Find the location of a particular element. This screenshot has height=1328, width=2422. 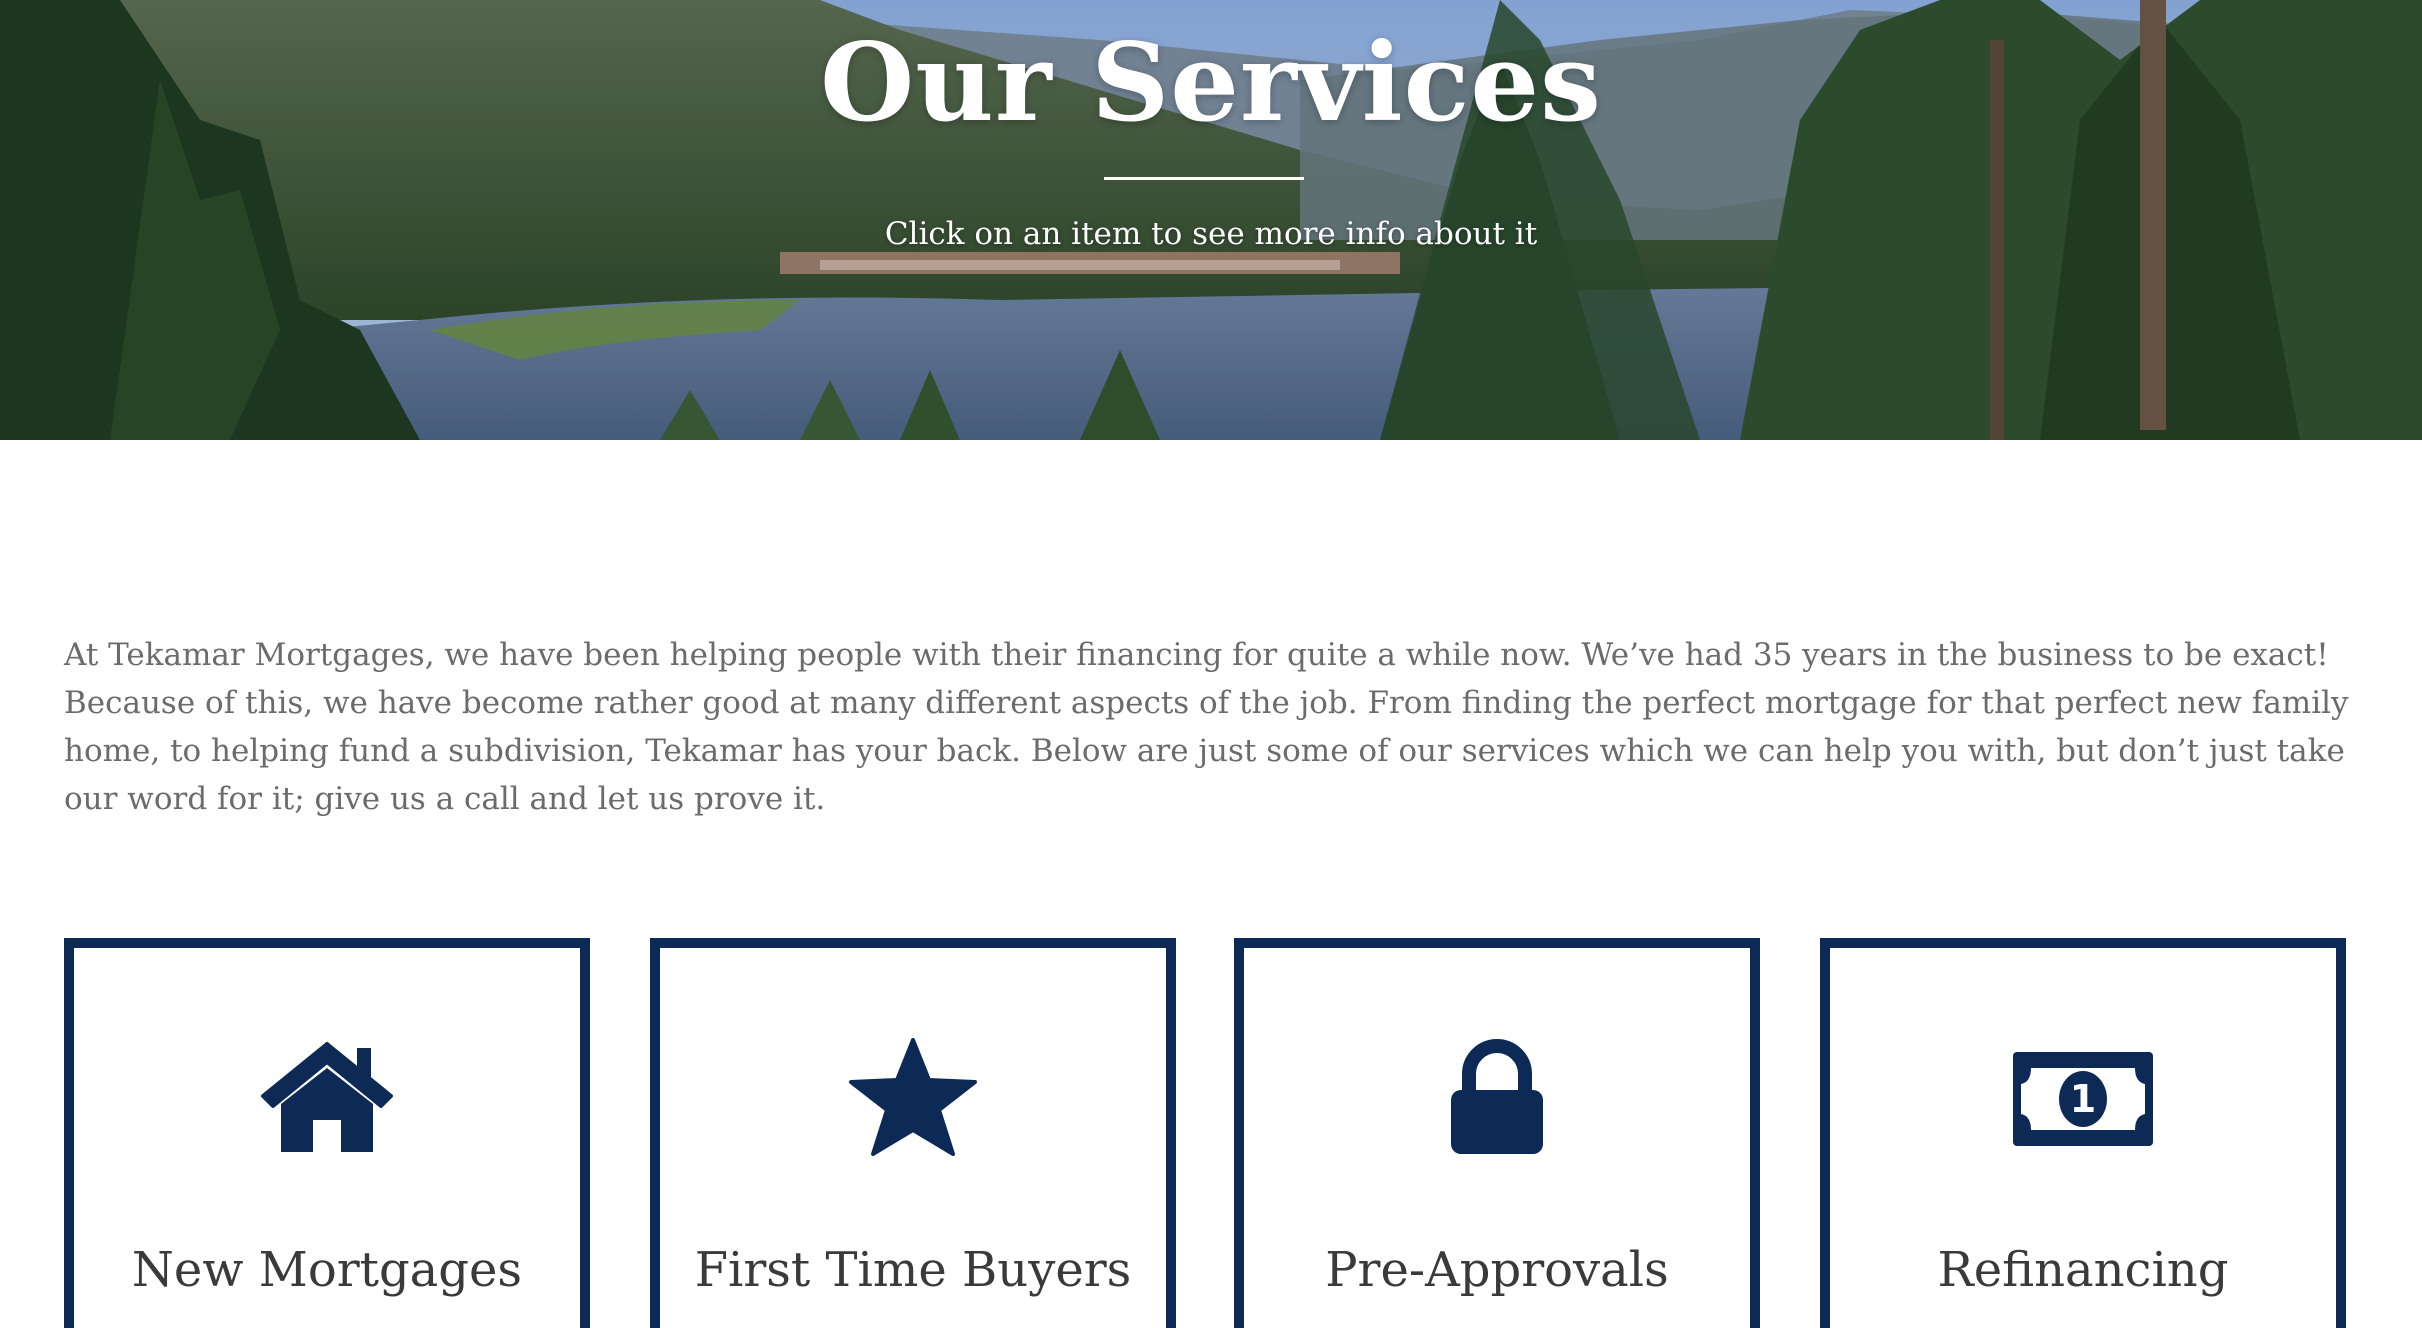

dollar-bill-icon: 1 is located at coordinates (2083, 1098).